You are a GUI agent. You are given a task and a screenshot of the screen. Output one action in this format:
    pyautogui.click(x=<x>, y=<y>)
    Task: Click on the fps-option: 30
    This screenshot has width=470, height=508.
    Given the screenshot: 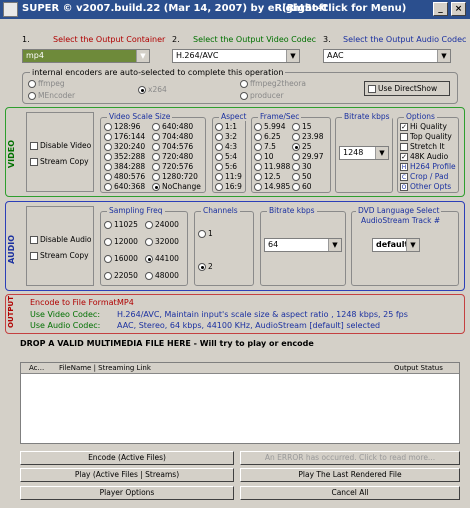 What is the action you would take?
    pyautogui.click(x=302, y=166)
    